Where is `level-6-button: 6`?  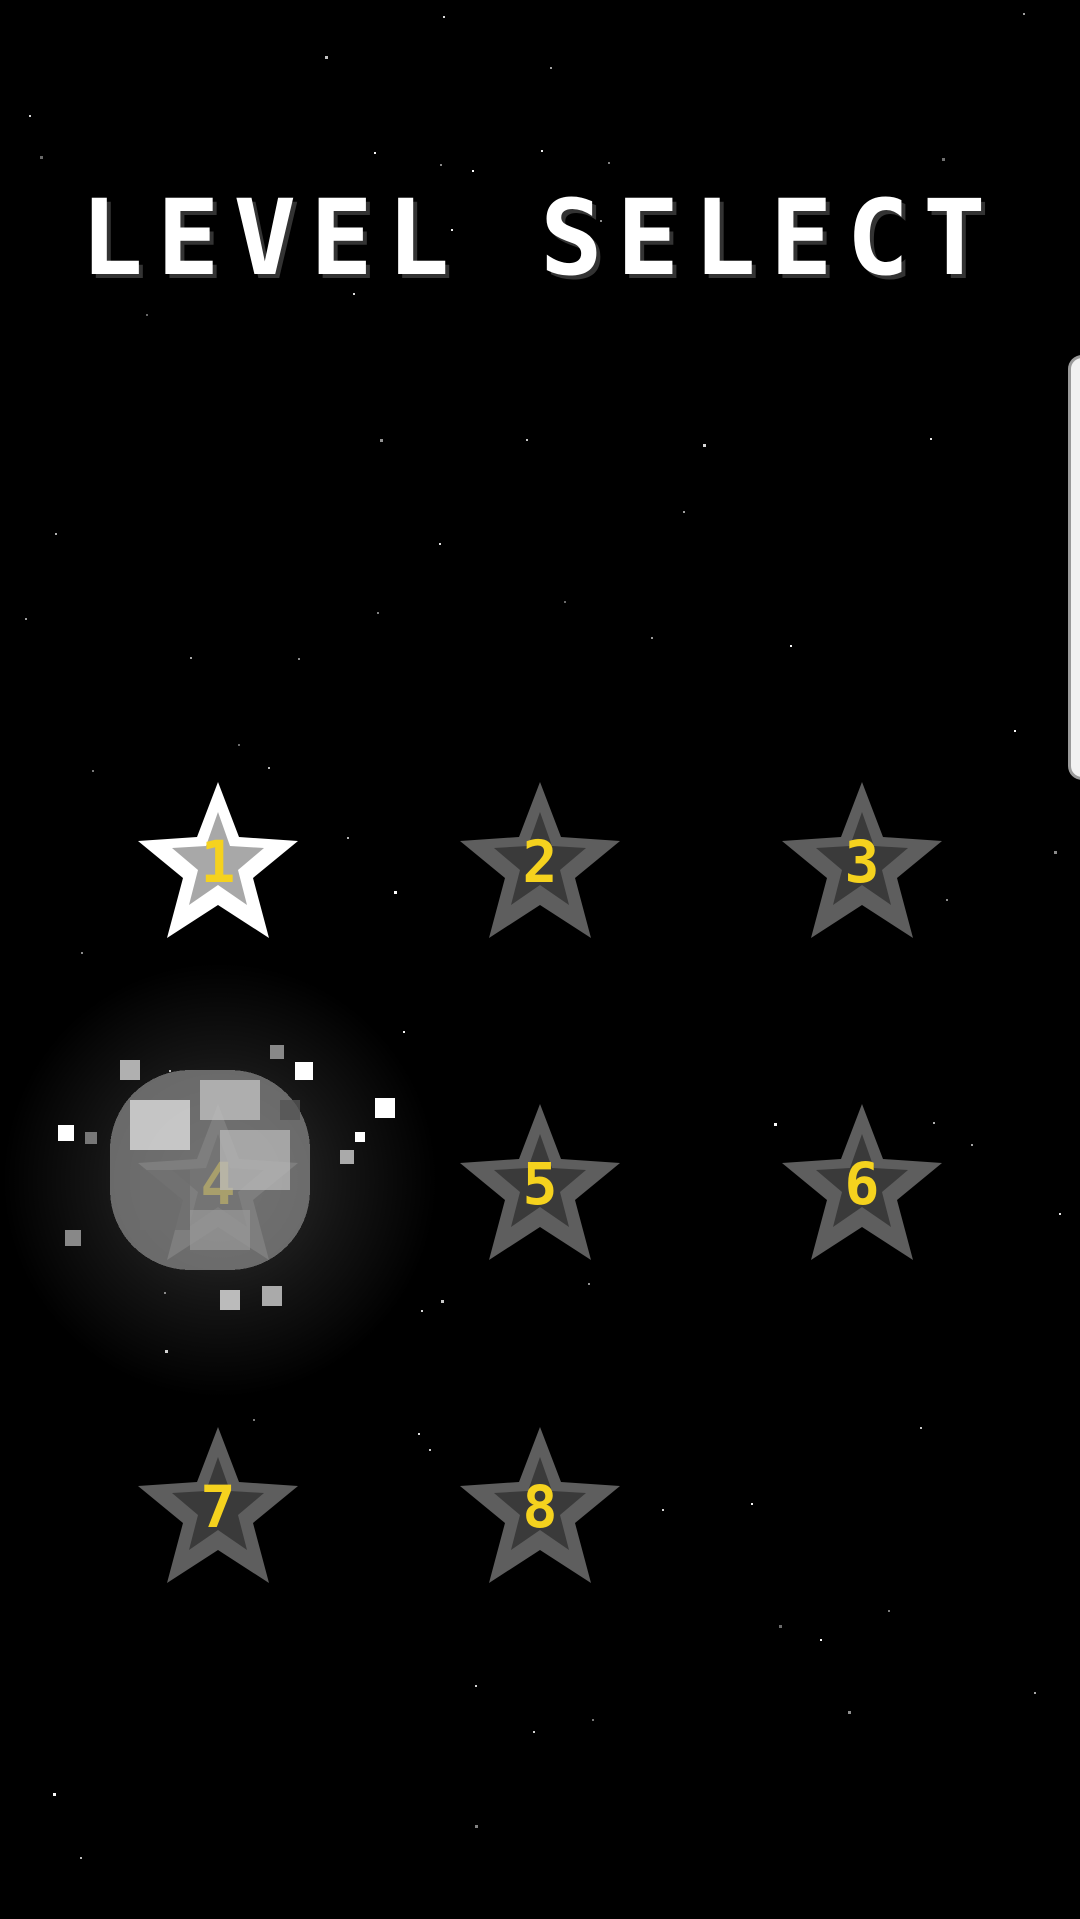 level-6-button: 6 is located at coordinates (862, 1187).